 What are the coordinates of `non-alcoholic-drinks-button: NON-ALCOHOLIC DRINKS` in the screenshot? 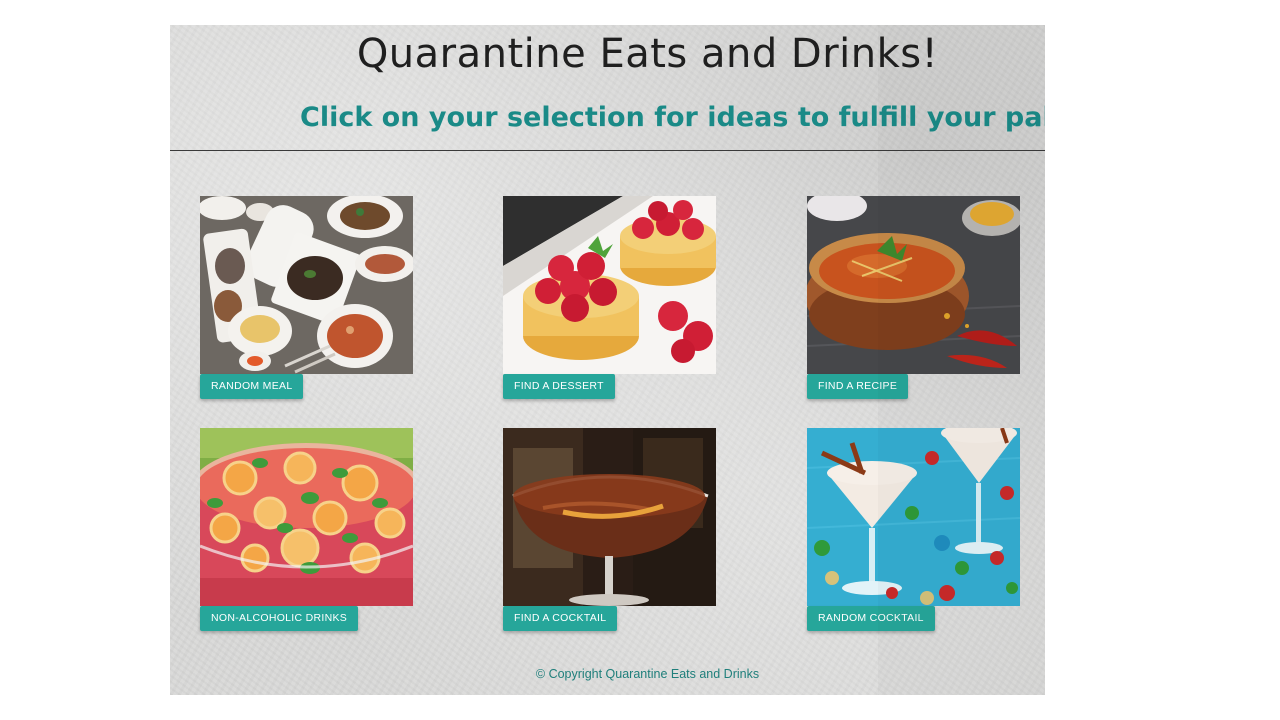 It's located at (279, 618).